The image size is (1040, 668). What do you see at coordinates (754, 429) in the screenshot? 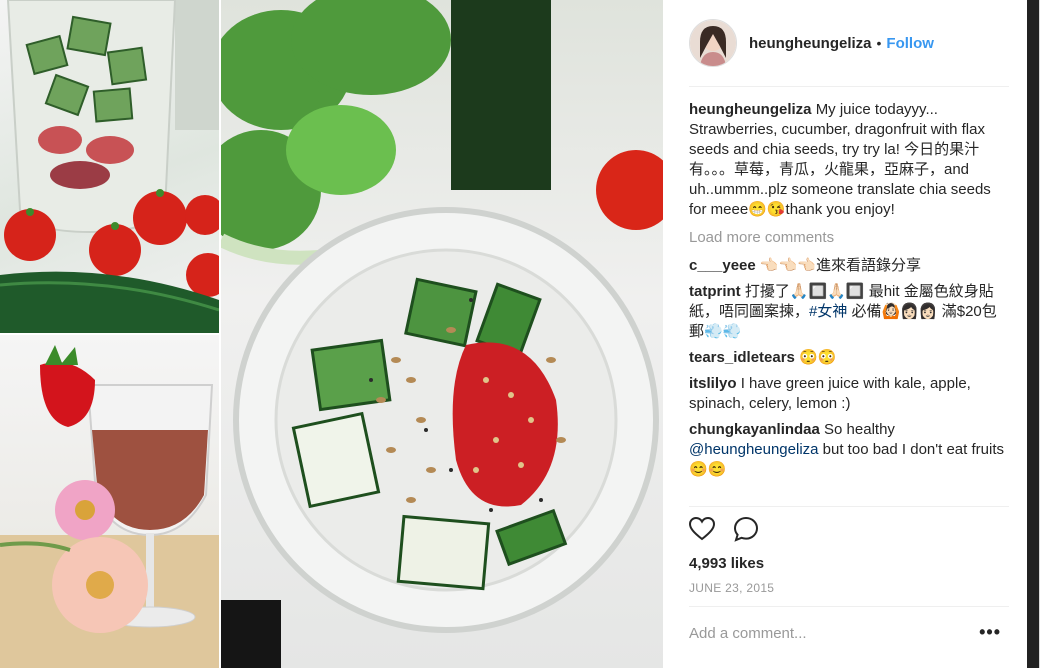
I see `comment-username: chungkayanlindaa` at bounding box center [754, 429].